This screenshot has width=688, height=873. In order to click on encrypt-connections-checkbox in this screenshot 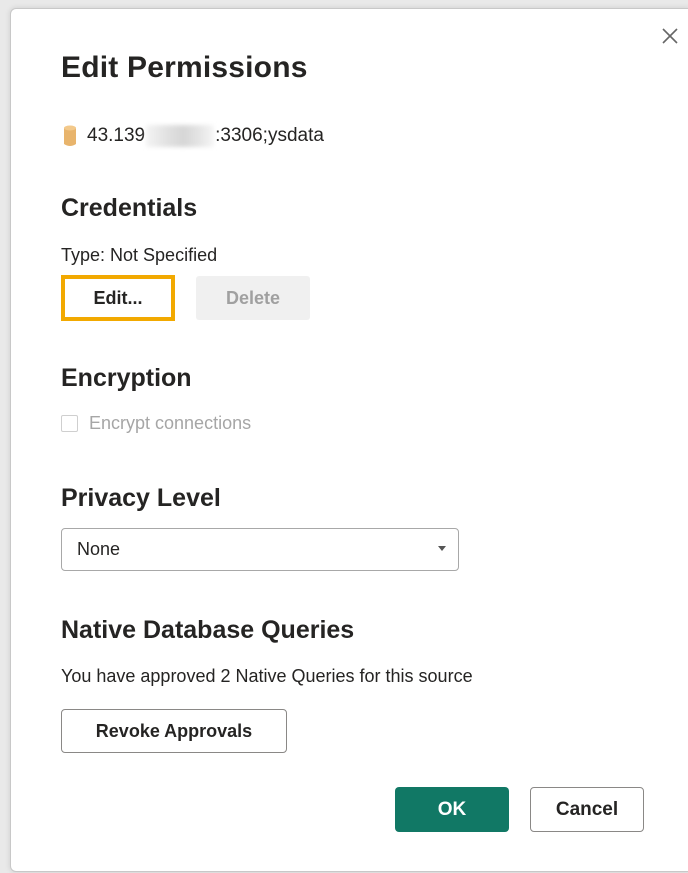, I will do `click(69, 423)`.